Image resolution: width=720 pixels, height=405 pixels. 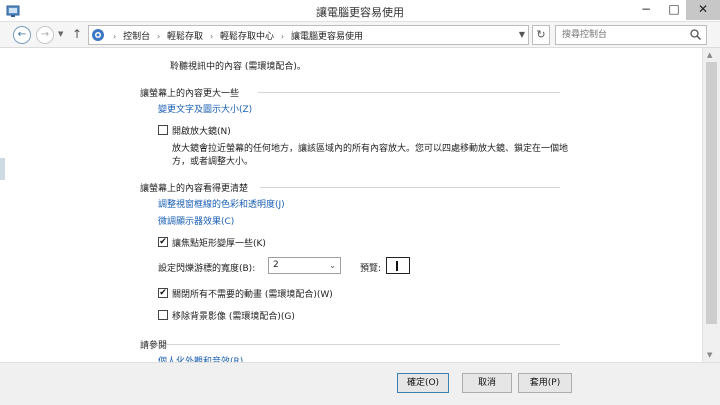 I want to click on left-edge-divider, so click(x=2, y=169).